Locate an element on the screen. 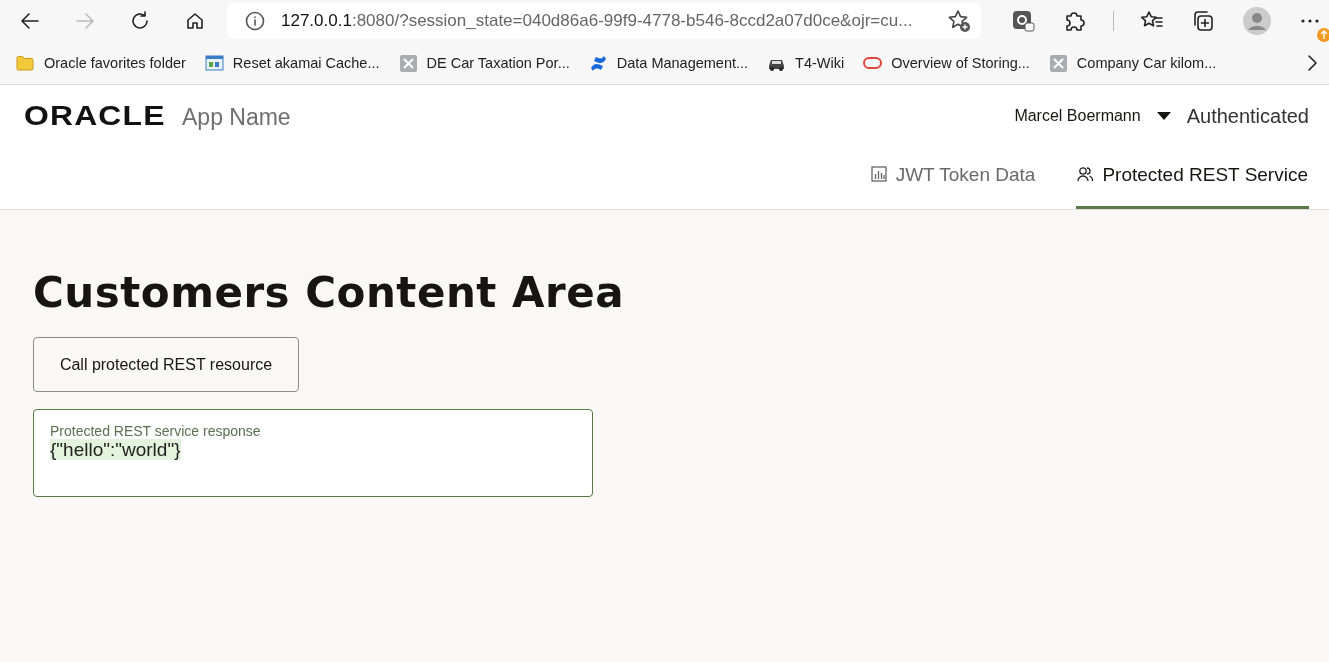  response-value: {"hello":"world"} is located at coordinates (115, 449).